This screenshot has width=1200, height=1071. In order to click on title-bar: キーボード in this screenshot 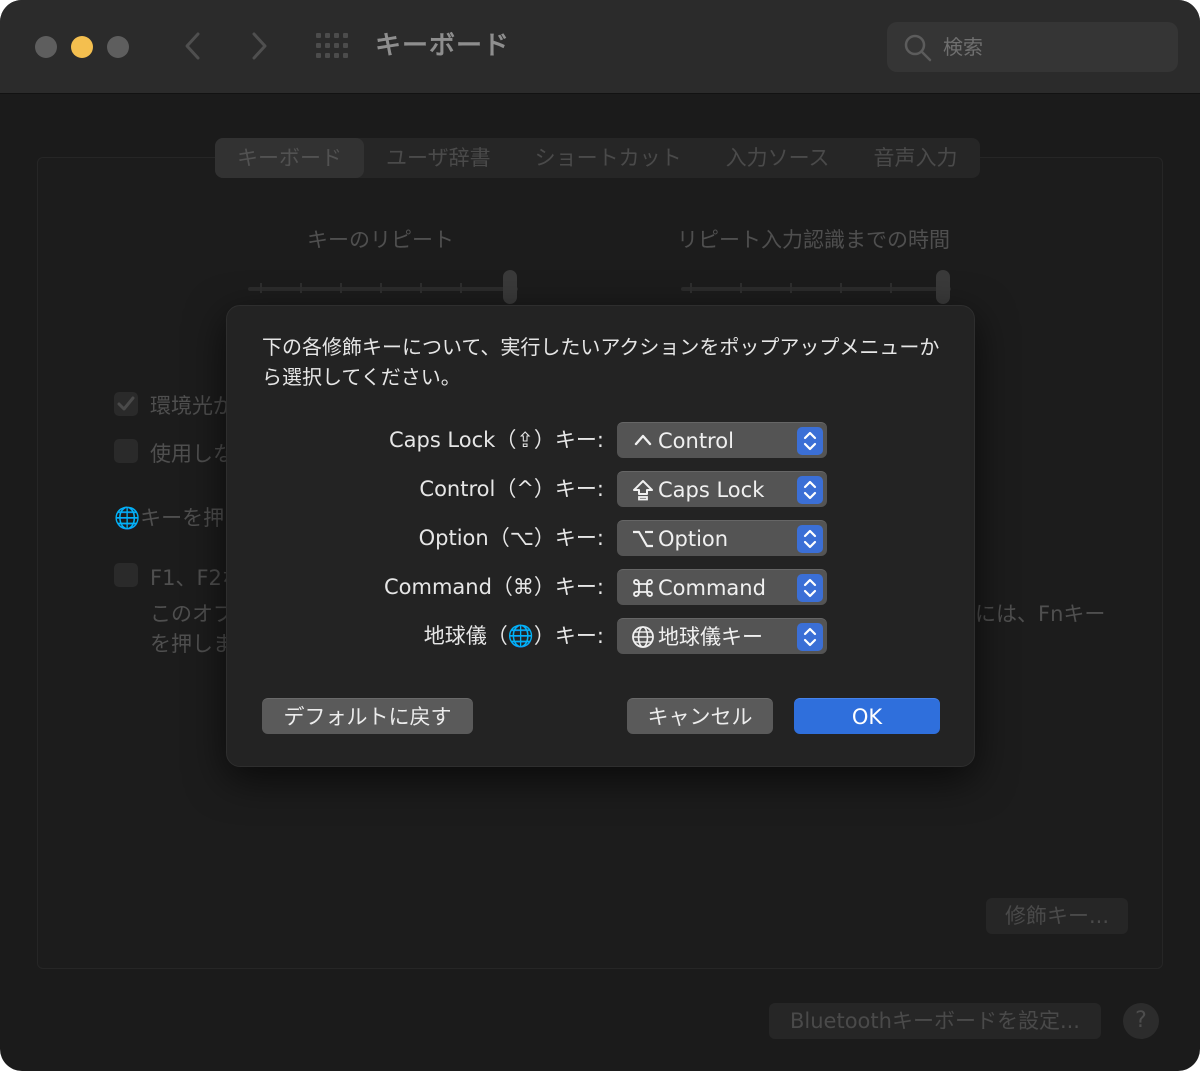, I will do `click(600, 47)`.